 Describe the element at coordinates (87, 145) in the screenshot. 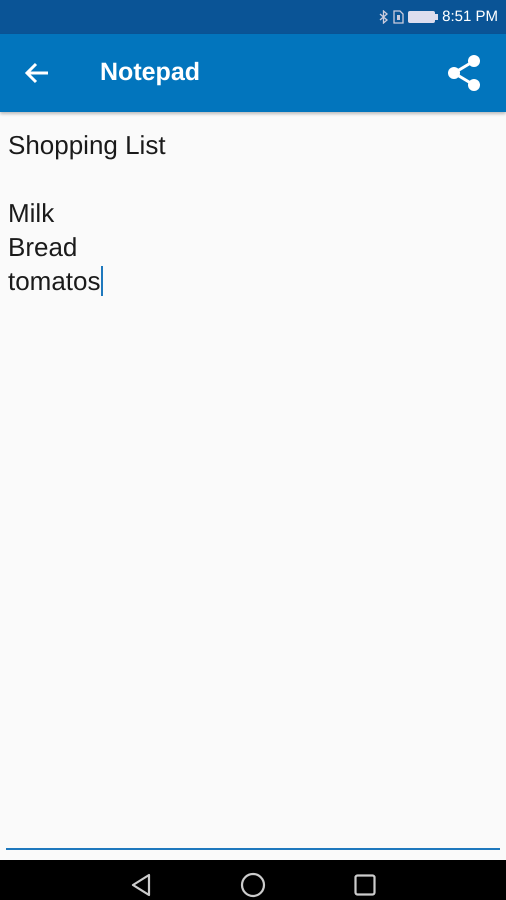

I see `note-line: Shopping List` at that location.